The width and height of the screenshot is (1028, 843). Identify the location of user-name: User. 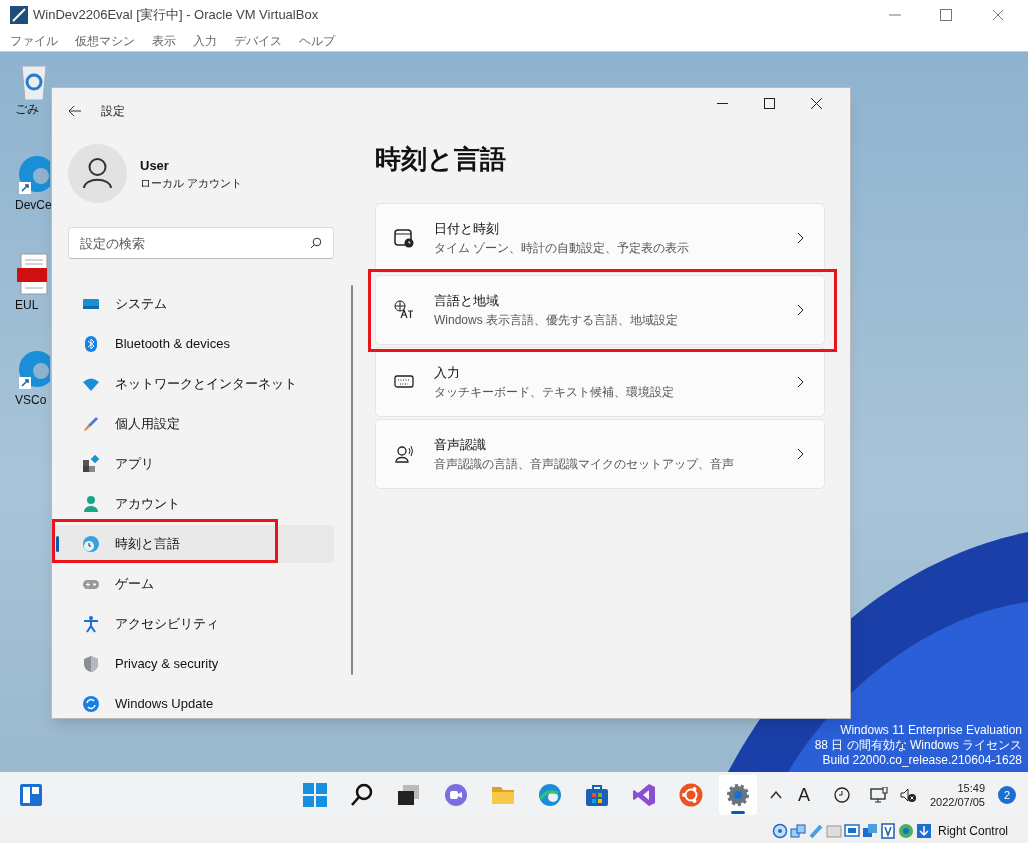
(155, 165).